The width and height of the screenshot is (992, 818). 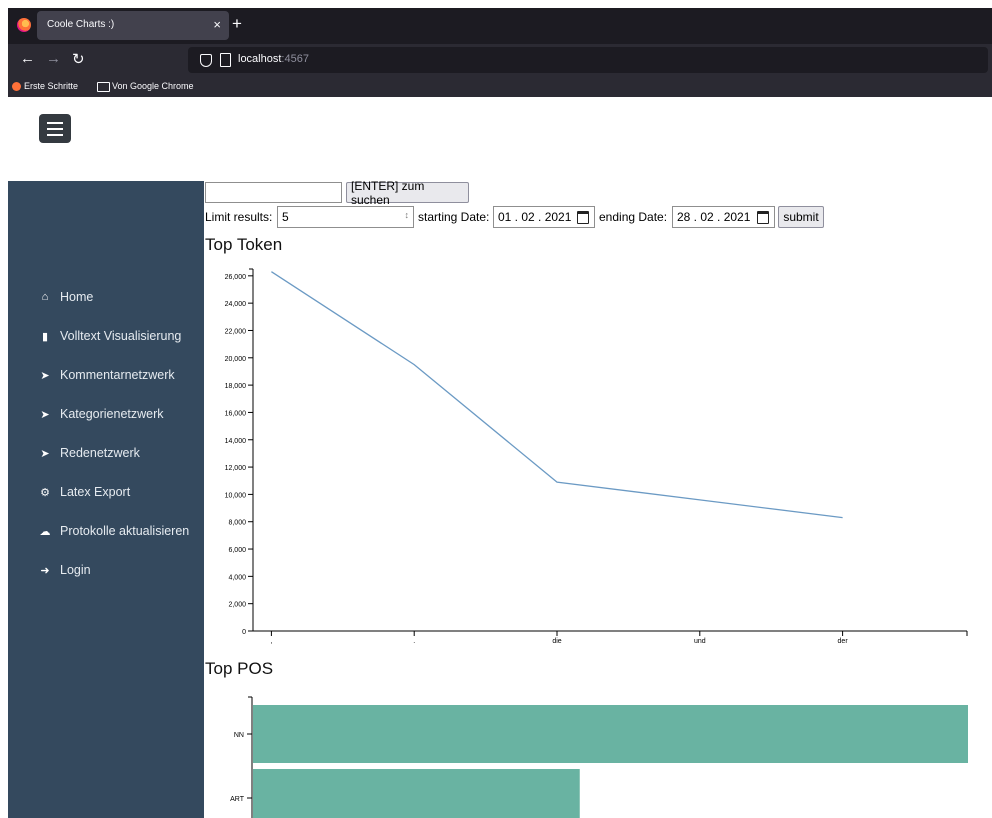 I want to click on url-port: :4567, so click(x=295, y=59).